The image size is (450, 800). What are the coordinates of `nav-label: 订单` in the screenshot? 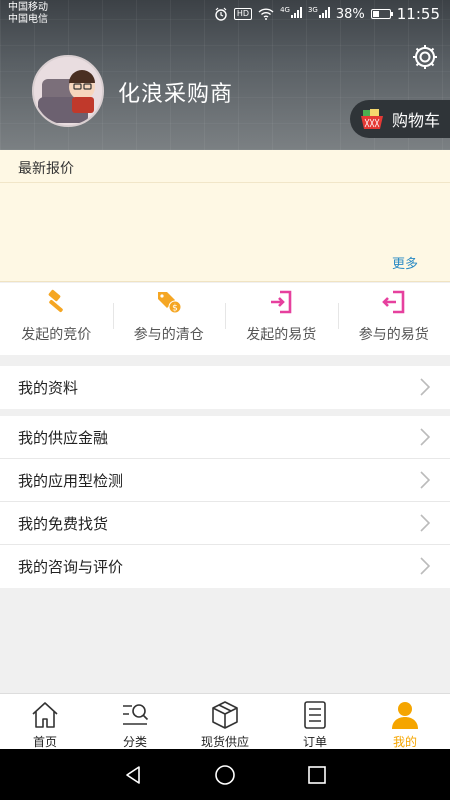 It's located at (314, 742).